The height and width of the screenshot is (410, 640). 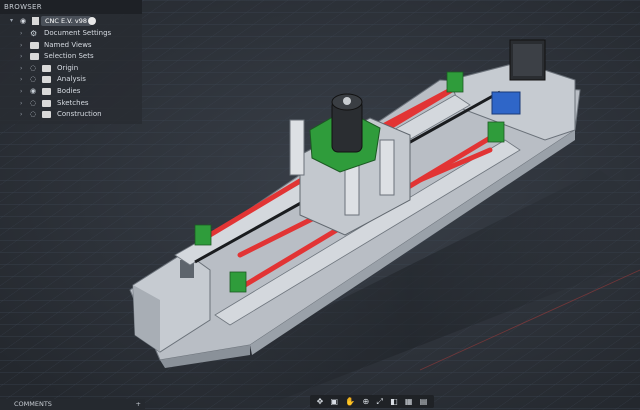 What do you see at coordinates (527, 60) in the screenshot?
I see `stepper-face` at bounding box center [527, 60].